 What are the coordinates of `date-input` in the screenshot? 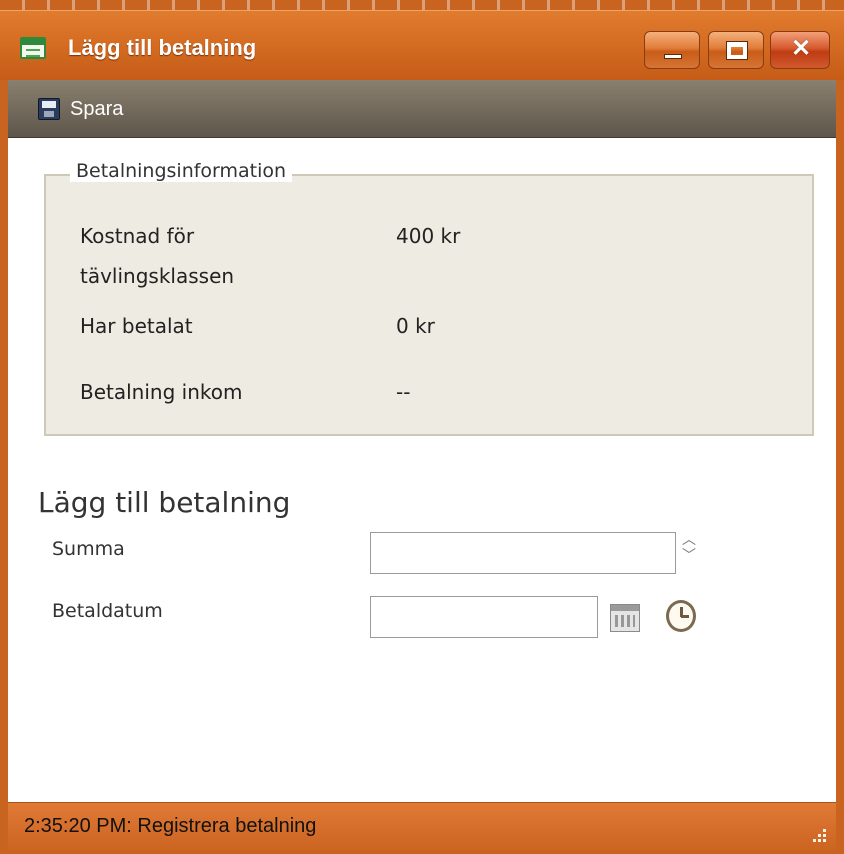 It's located at (484, 617).